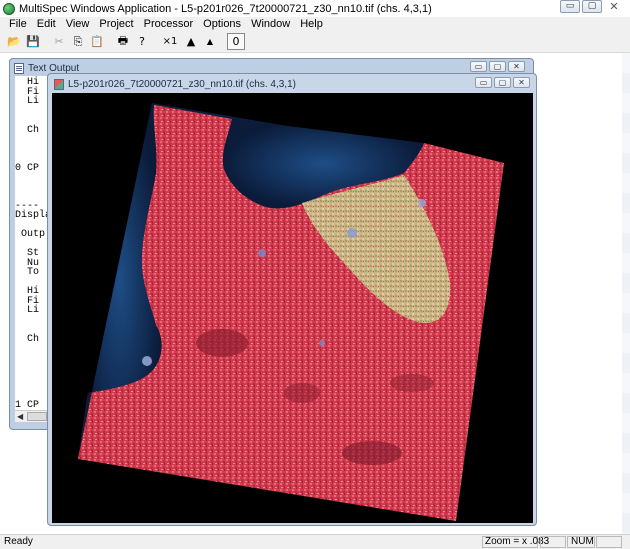 This screenshot has height=549, width=630. Describe the element at coordinates (311, 24) in the screenshot. I see `menu-help: Help` at that location.